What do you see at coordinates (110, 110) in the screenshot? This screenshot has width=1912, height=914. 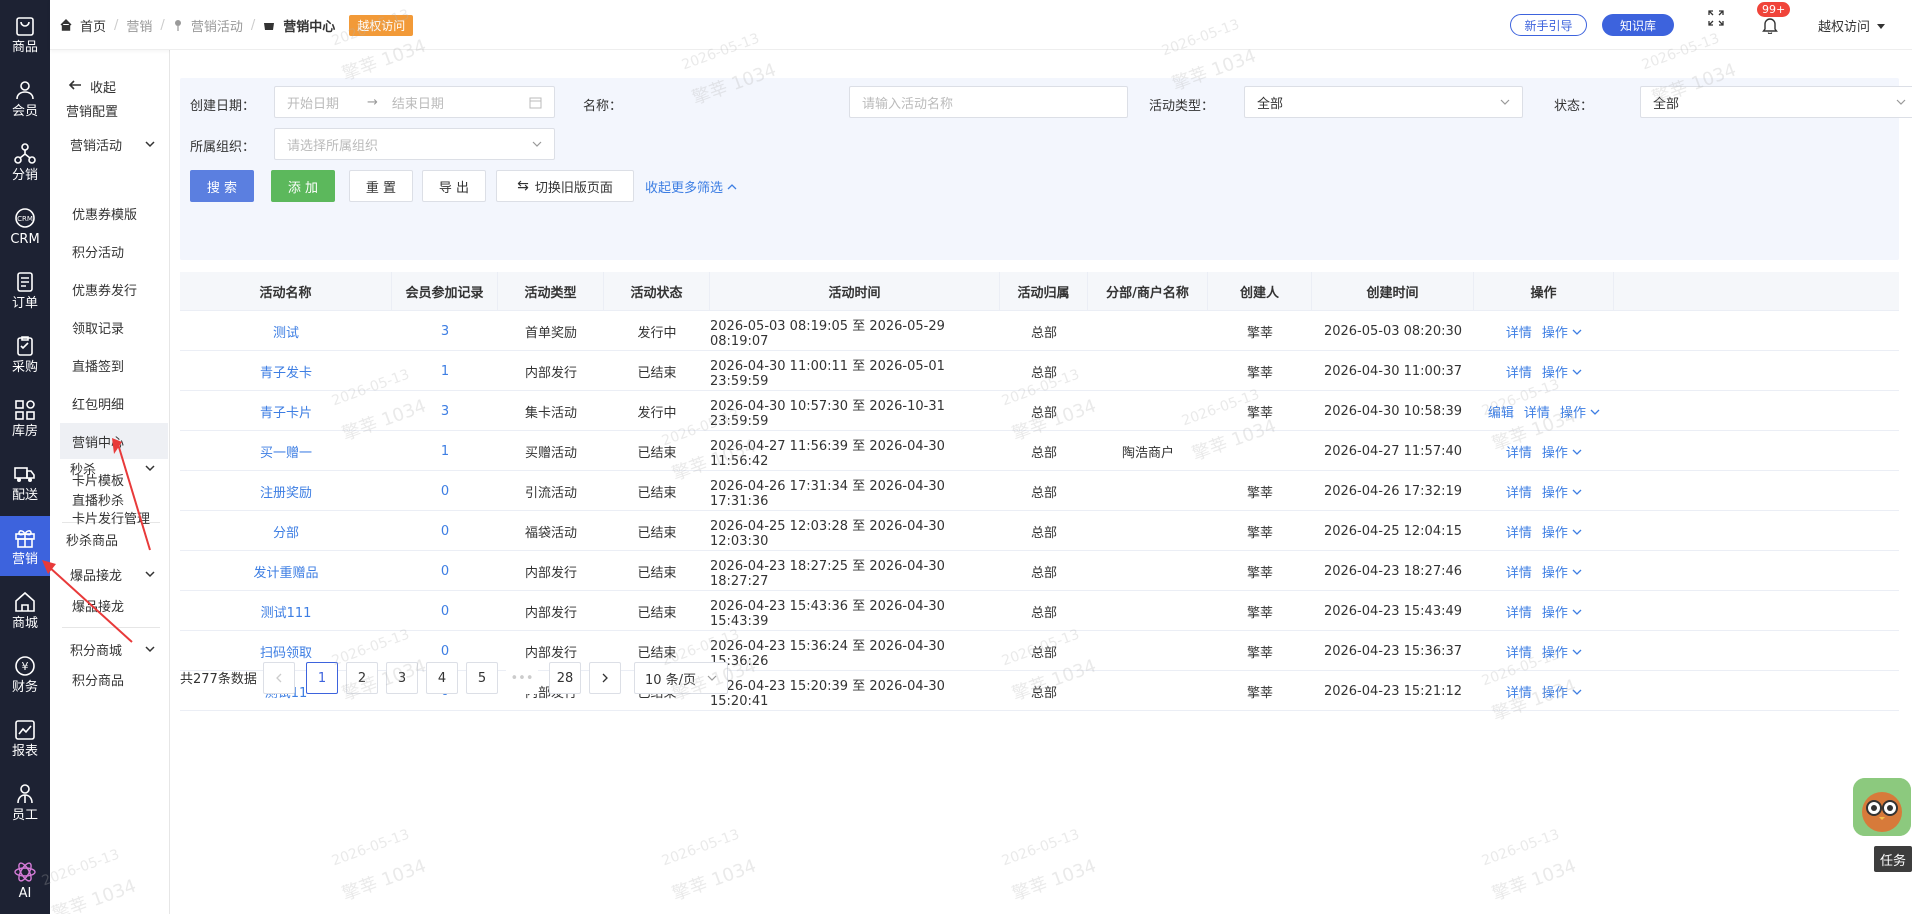 I see `menu-item-marketing-config: 营销配置` at bounding box center [110, 110].